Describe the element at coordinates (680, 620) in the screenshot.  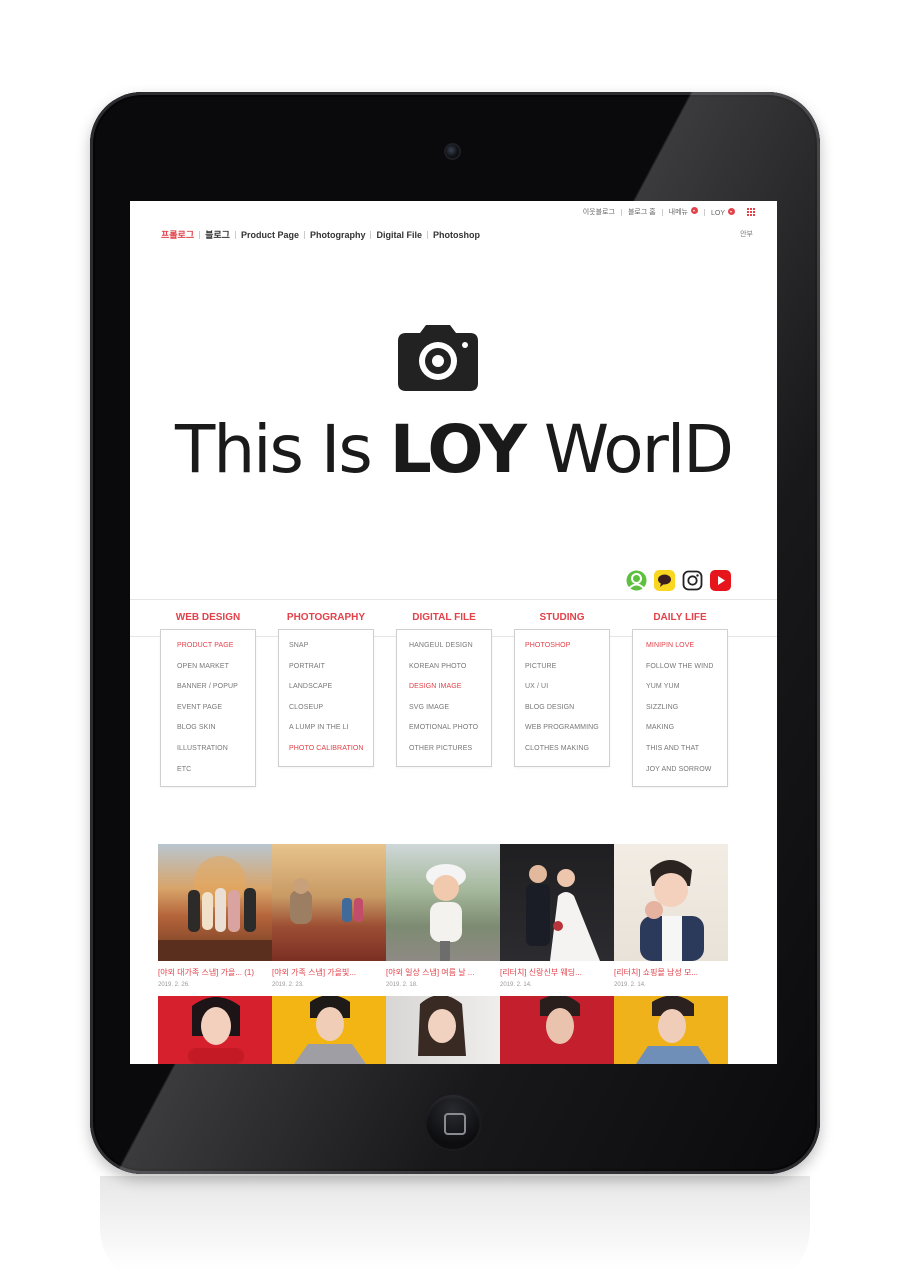
I see `category-title: DAILY LIFE` at that location.